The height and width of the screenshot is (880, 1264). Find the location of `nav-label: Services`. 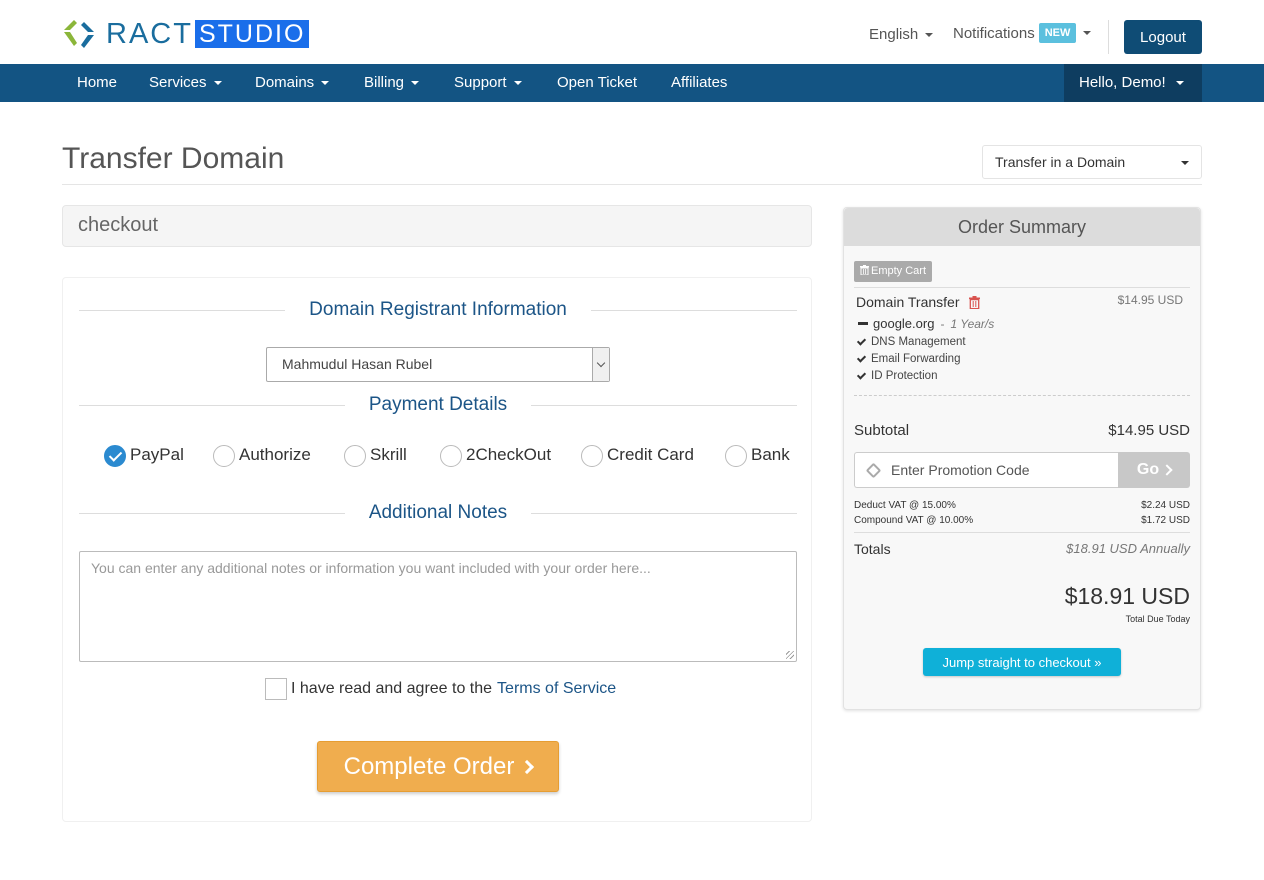

nav-label: Services is located at coordinates (178, 82).